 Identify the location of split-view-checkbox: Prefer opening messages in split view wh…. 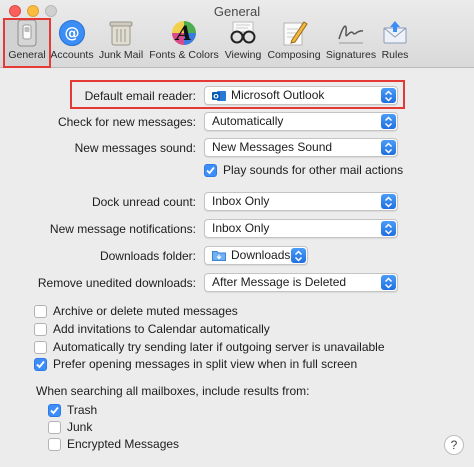
(195, 364).